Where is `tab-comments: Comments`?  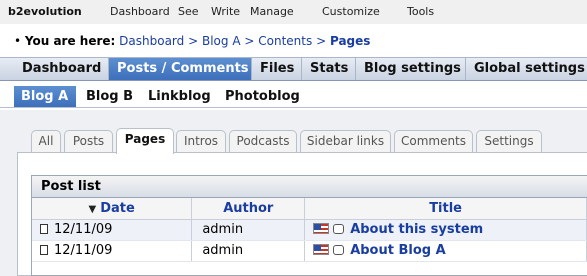
tab-comments: Comments is located at coordinates (433, 141).